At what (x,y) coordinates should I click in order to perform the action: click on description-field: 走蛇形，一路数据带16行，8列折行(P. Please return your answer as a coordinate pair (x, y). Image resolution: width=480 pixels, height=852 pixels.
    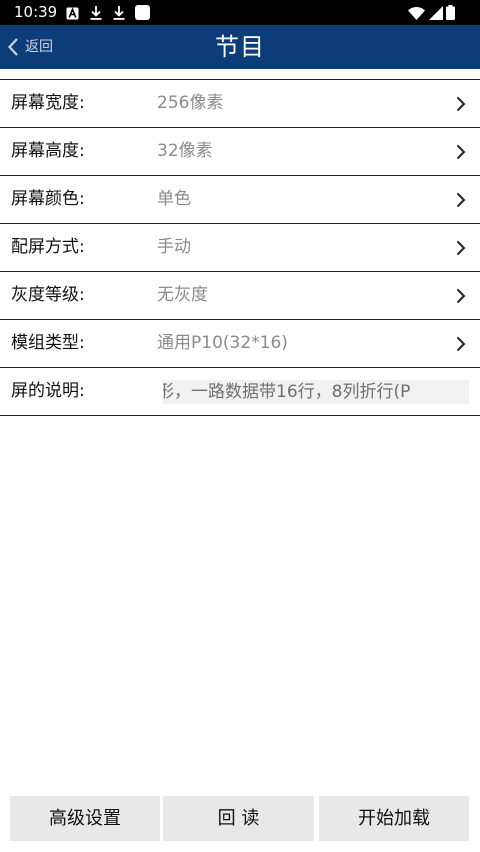
    Looking at the image, I should click on (316, 392).